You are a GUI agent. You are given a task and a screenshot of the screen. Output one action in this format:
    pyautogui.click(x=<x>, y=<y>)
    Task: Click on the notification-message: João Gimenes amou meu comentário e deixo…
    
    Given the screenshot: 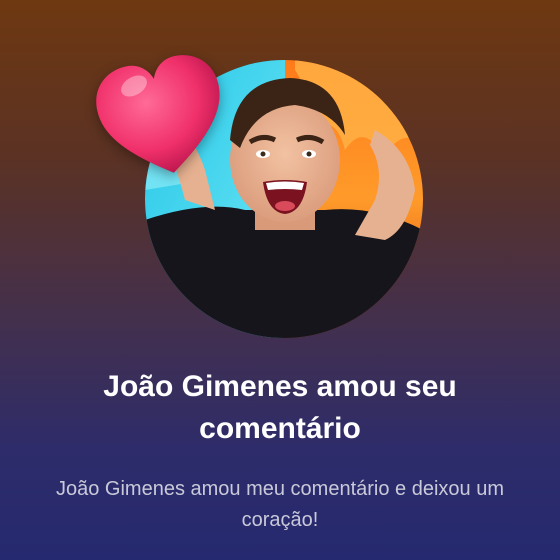 What is the action you would take?
    pyautogui.click(x=279, y=504)
    